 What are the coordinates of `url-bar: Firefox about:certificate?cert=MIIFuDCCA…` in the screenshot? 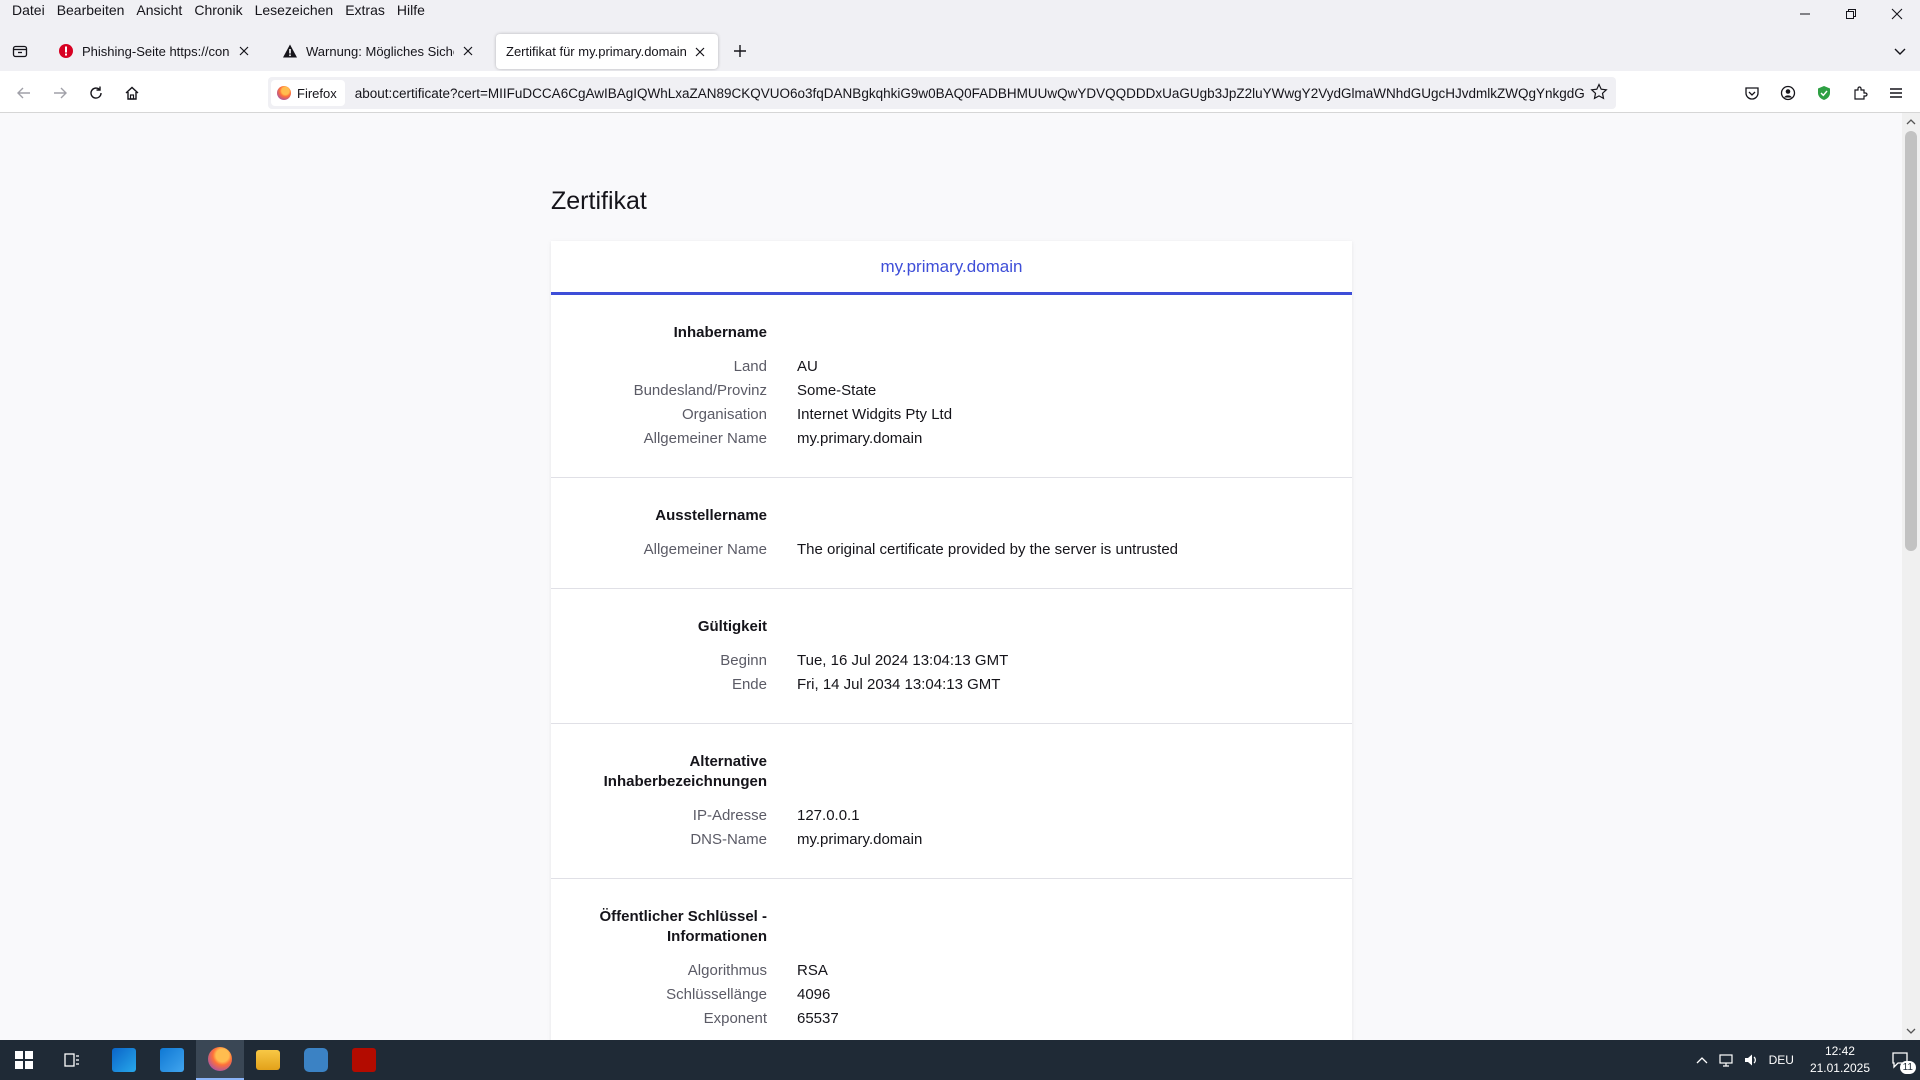 It's located at (942, 93).